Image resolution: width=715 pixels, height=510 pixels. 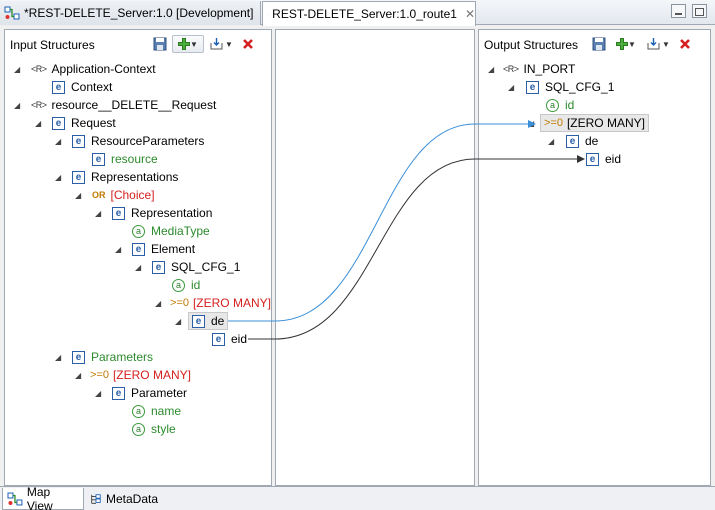 I want to click on tree-node-zero-many-params: >=0 [ZERO MANY], so click(x=140, y=375).